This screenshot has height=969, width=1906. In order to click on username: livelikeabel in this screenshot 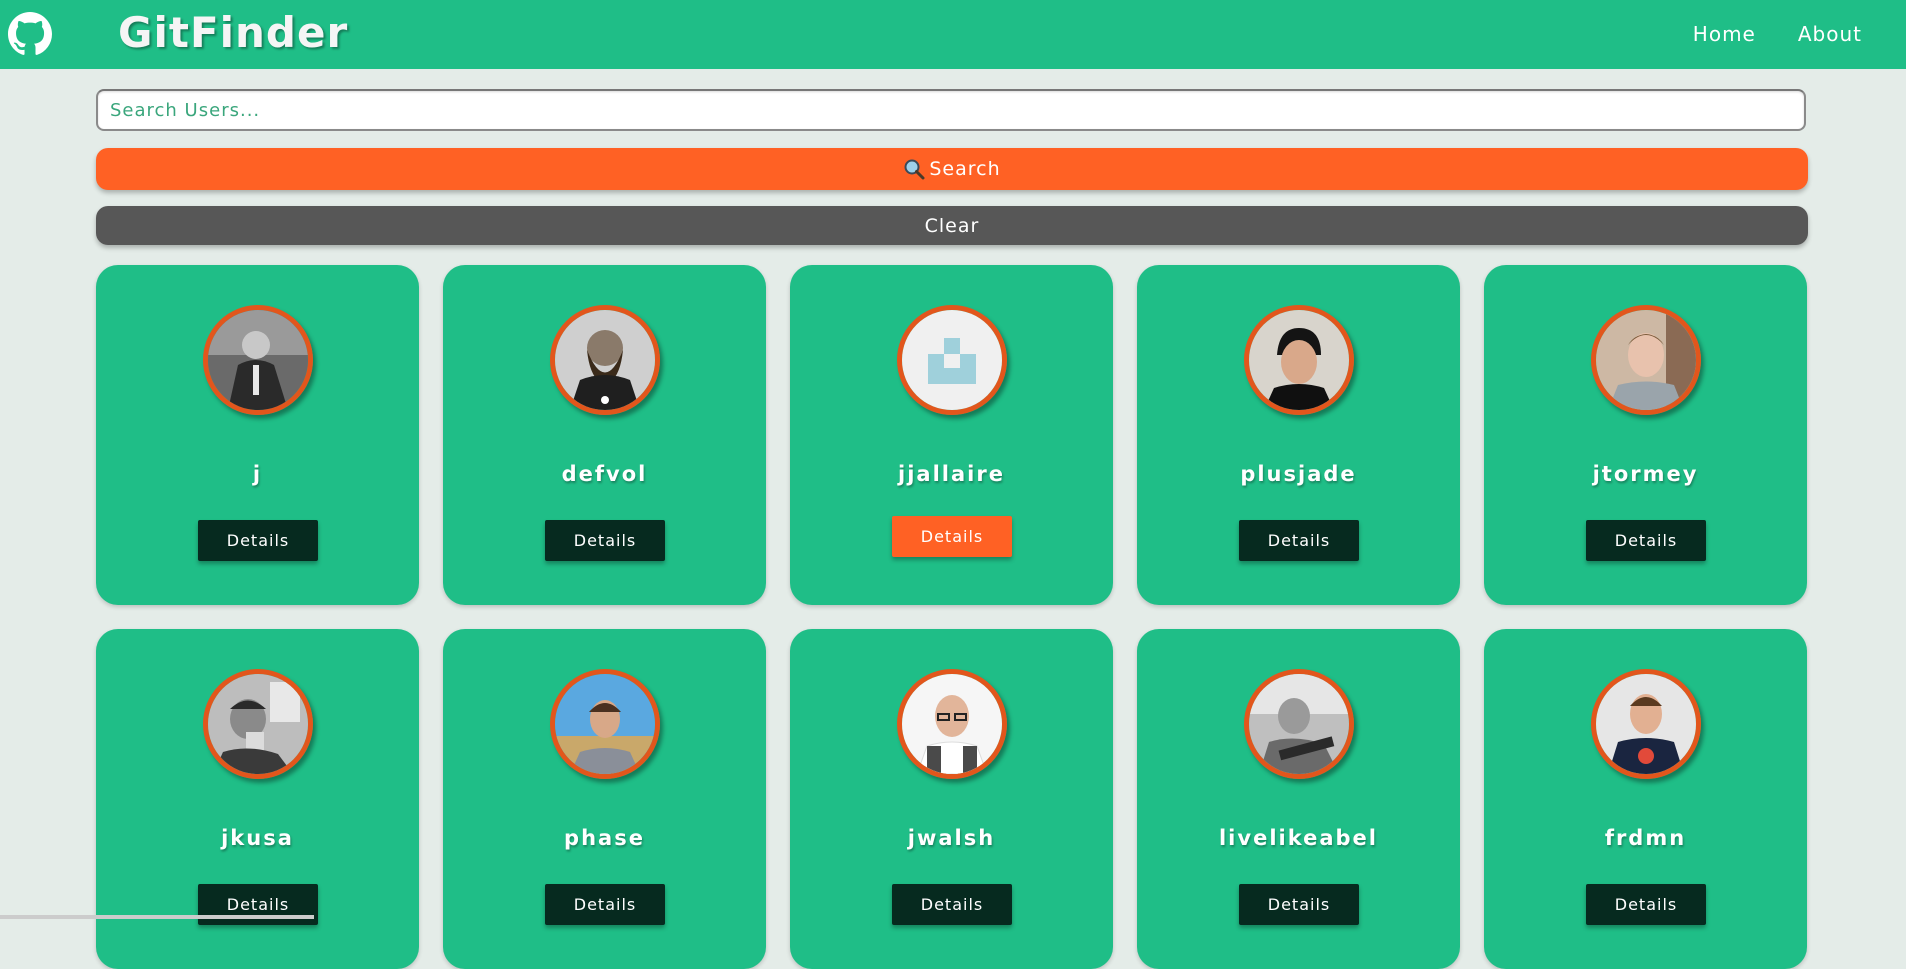, I will do `click(1298, 838)`.